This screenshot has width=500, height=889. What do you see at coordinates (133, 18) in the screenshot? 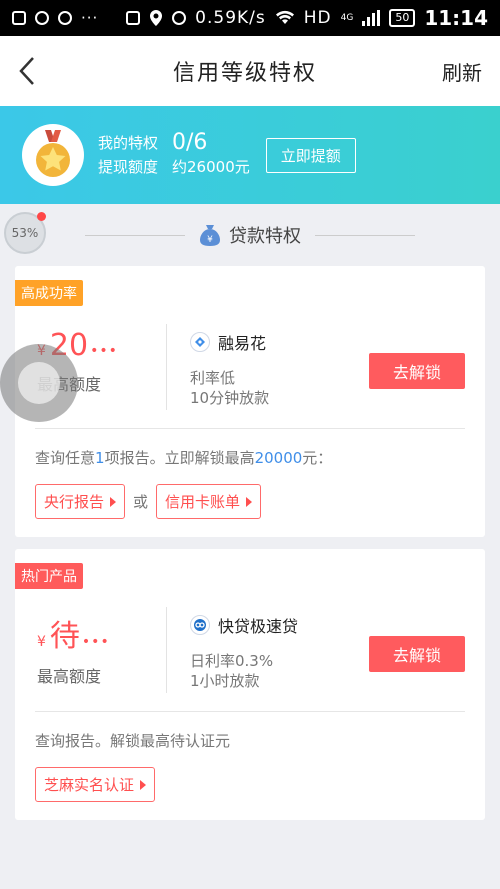
I see `nfc-icon` at bounding box center [133, 18].